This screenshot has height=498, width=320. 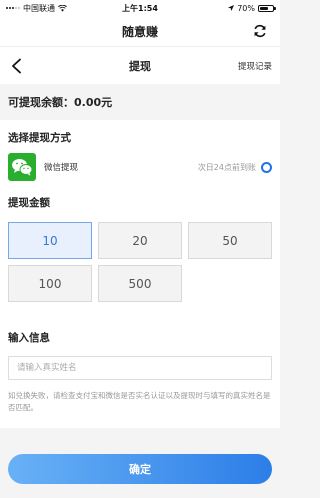 I want to click on app-title: 随意赚, so click(x=139, y=31).